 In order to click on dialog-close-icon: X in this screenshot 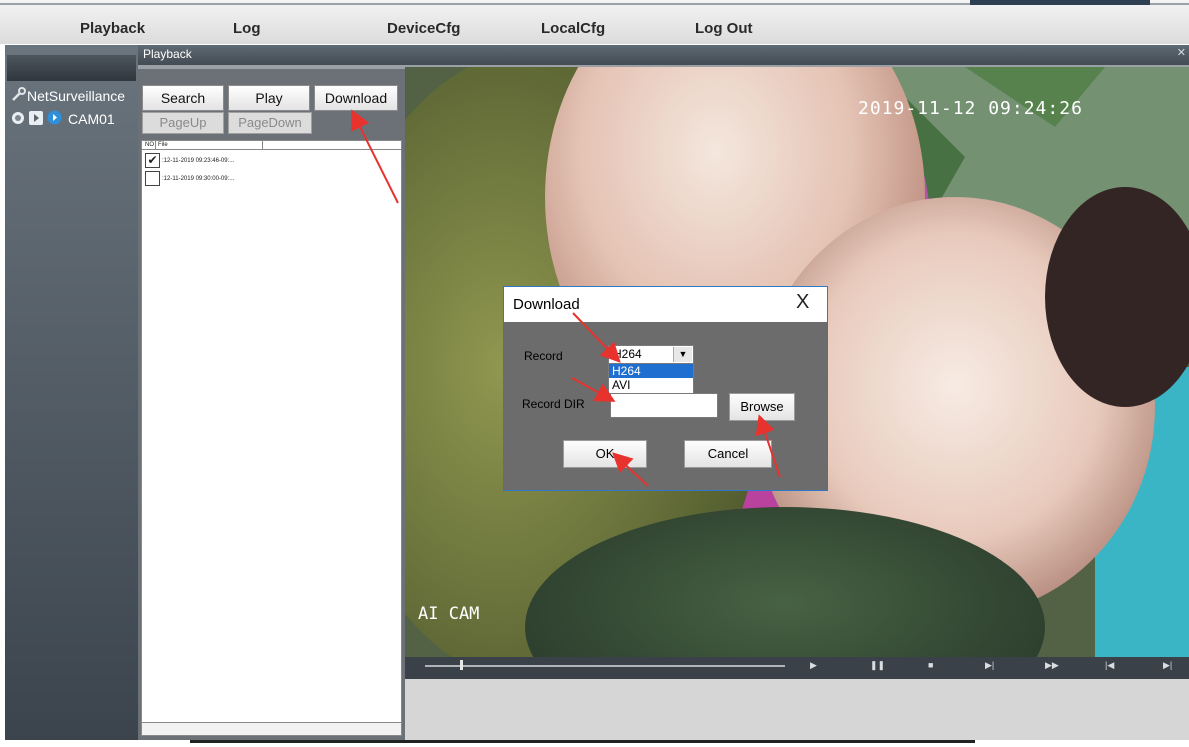, I will do `click(802, 302)`.